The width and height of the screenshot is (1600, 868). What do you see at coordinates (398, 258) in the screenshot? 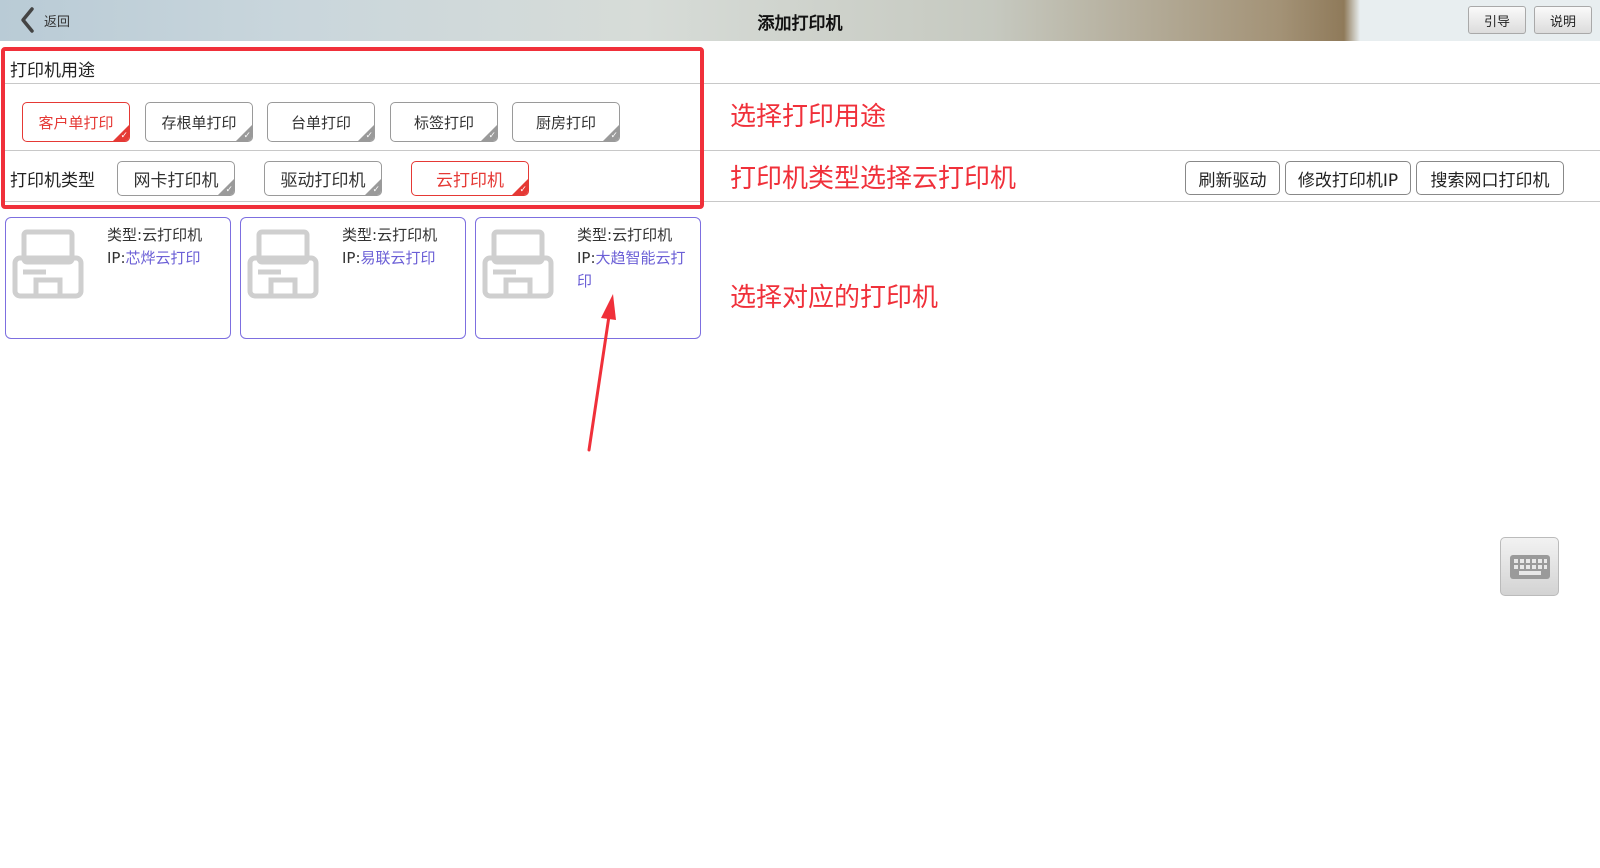
I see `printer-ip: 易联云打印` at bounding box center [398, 258].